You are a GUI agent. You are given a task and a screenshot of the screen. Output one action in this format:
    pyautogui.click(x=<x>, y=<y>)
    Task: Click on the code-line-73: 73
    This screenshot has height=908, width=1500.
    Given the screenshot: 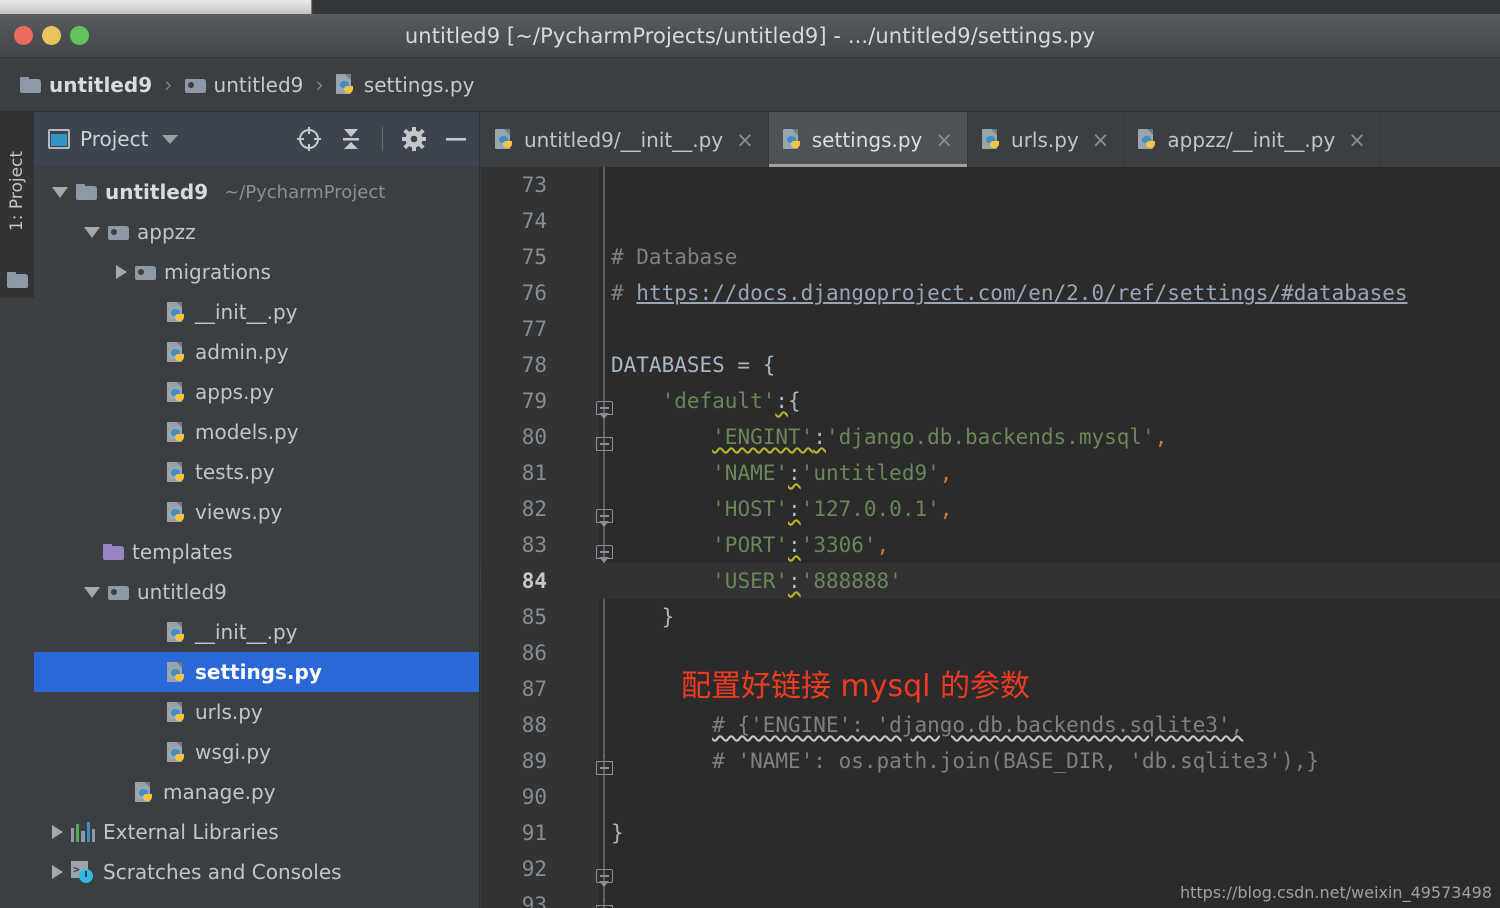 What is the action you would take?
    pyautogui.click(x=990, y=185)
    